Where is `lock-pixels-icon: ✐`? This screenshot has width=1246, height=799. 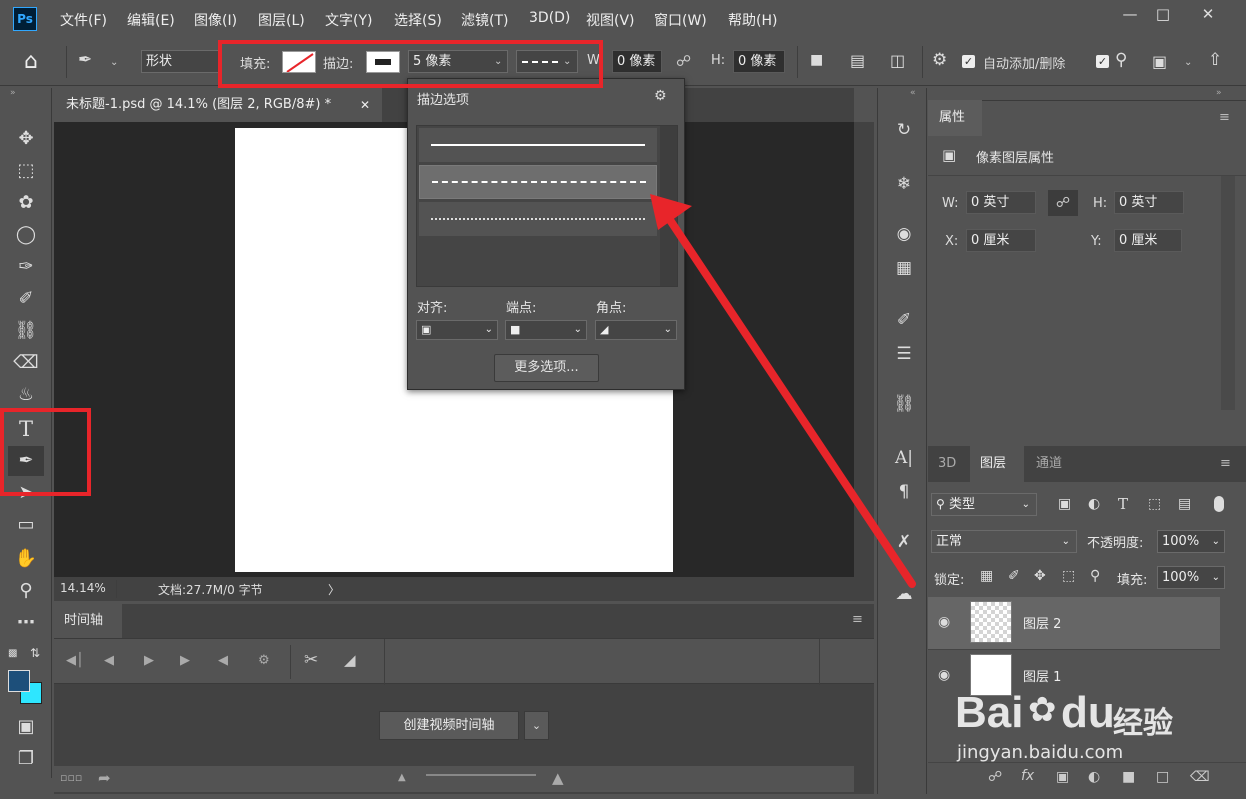
lock-pixels-icon: ✐ is located at coordinates (1014, 576).